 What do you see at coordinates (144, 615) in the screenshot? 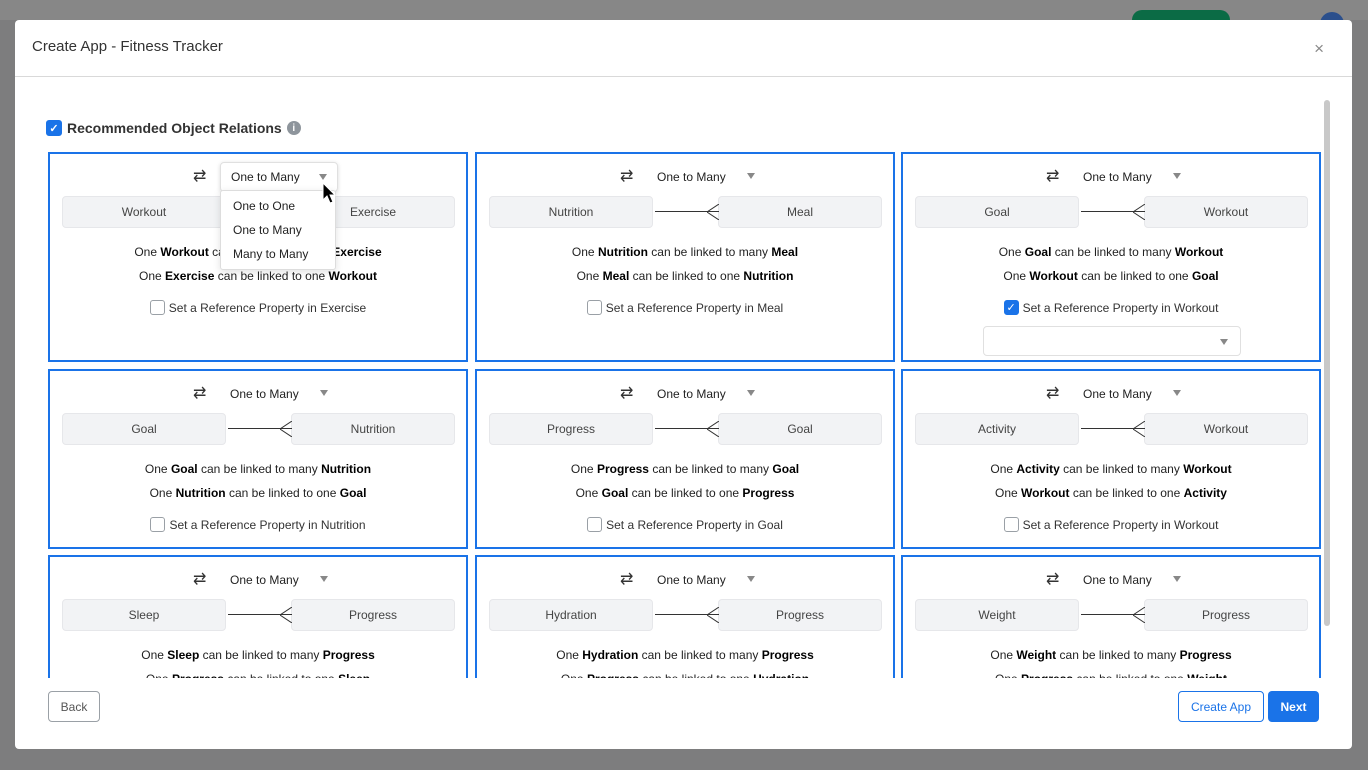
I see `entity-from: Sleep` at bounding box center [144, 615].